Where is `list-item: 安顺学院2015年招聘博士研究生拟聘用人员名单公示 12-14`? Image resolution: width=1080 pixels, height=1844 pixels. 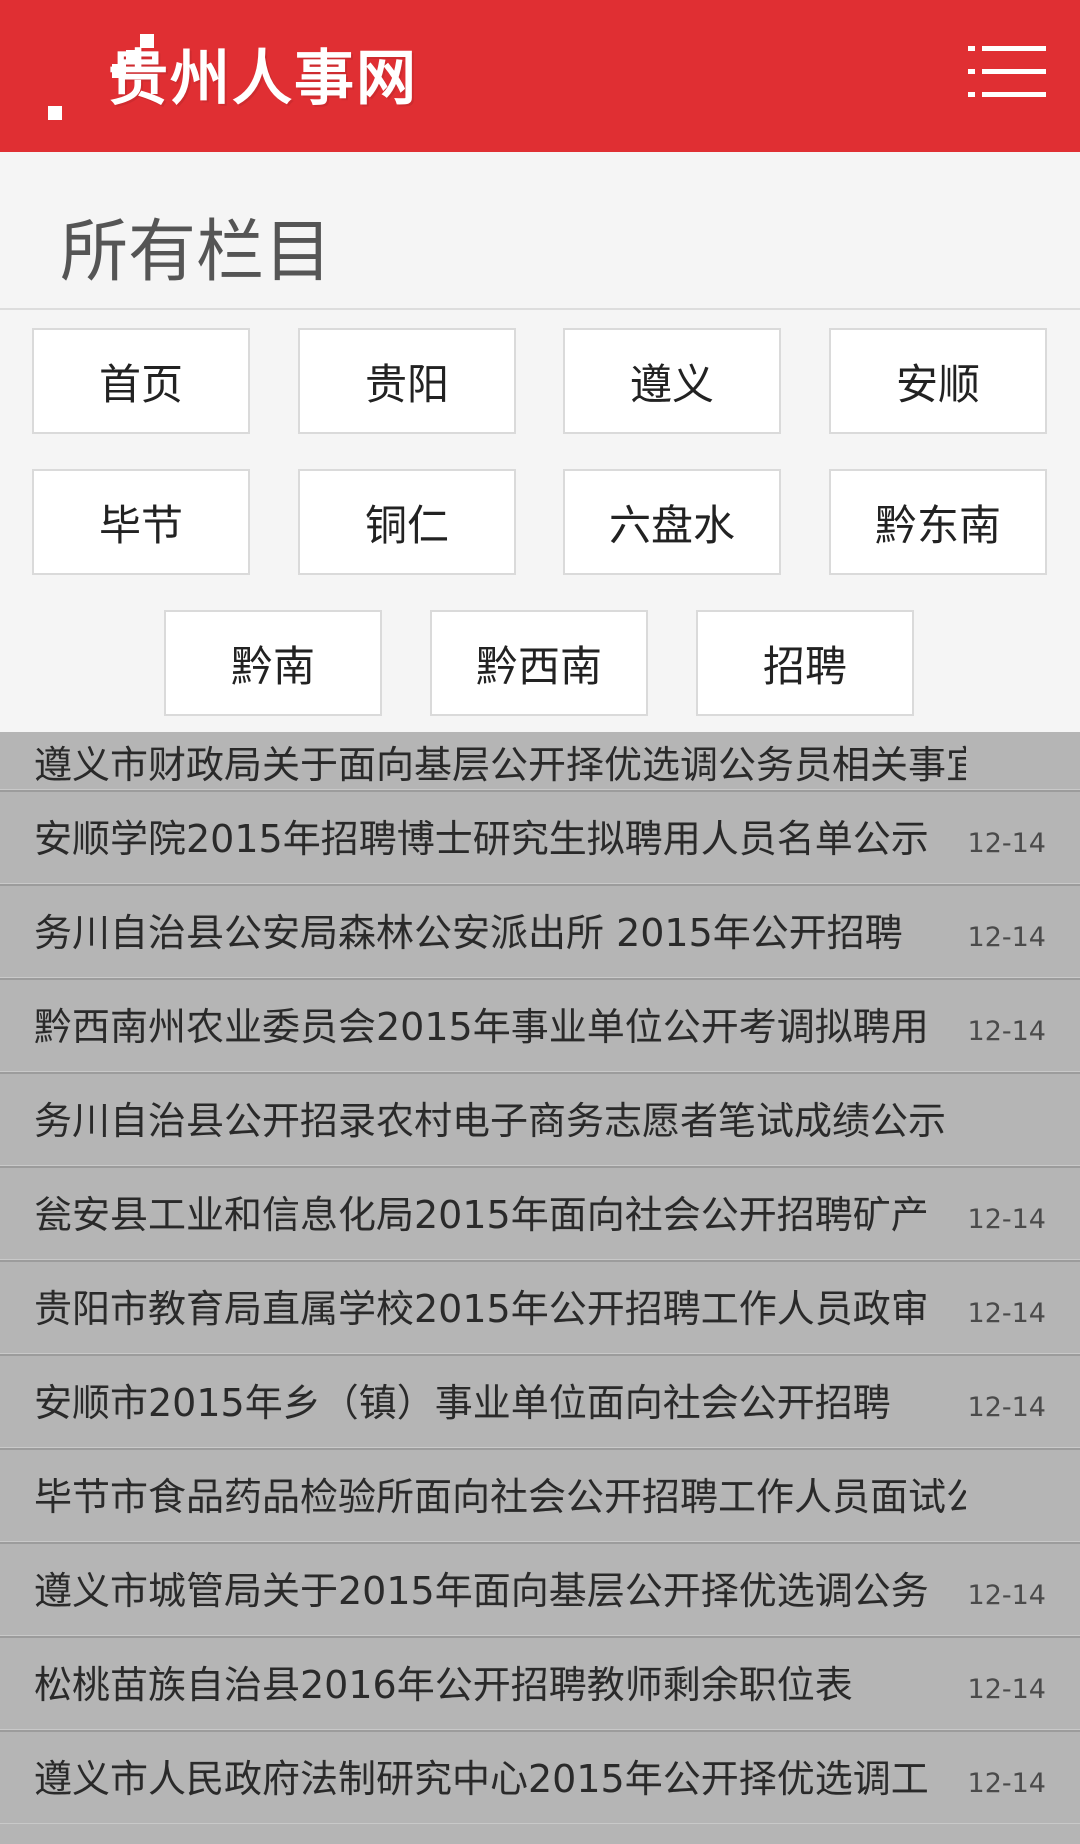 list-item: 安顺学院2015年招聘博士研究生拟聘用人员名单公示 12-14 is located at coordinates (540, 837).